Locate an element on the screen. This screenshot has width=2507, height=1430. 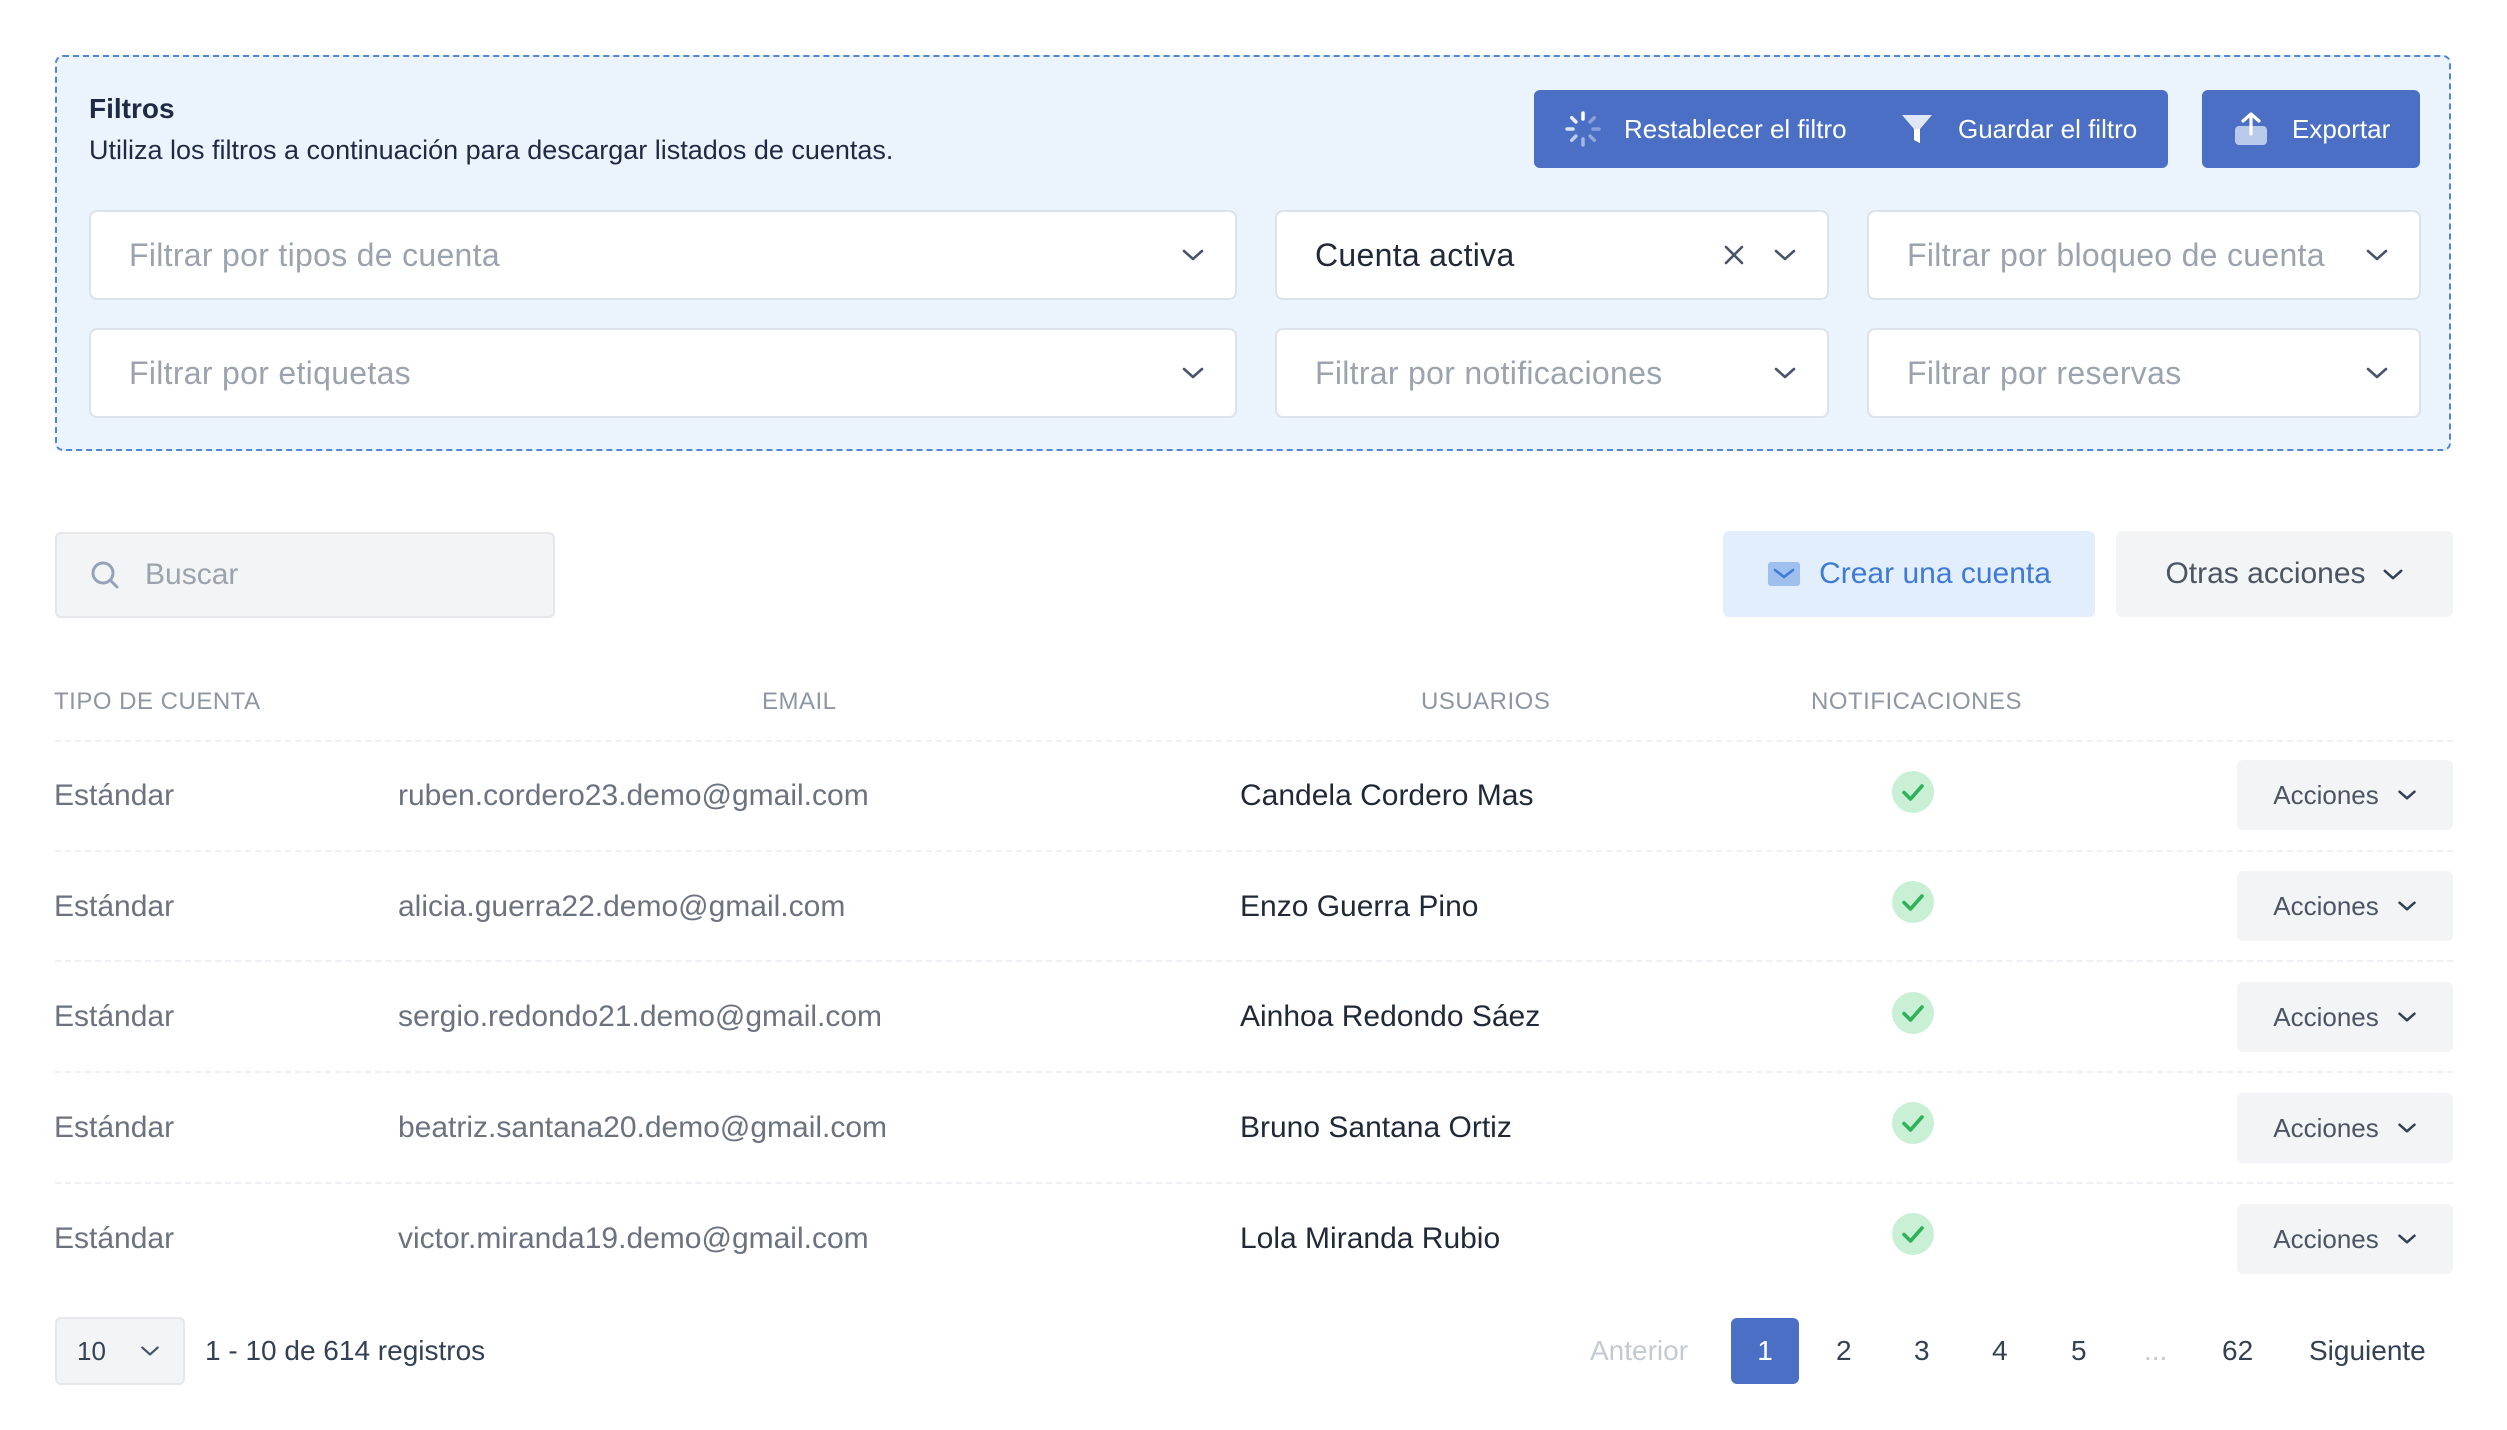
page-button-current: 1 is located at coordinates (1765, 1351).